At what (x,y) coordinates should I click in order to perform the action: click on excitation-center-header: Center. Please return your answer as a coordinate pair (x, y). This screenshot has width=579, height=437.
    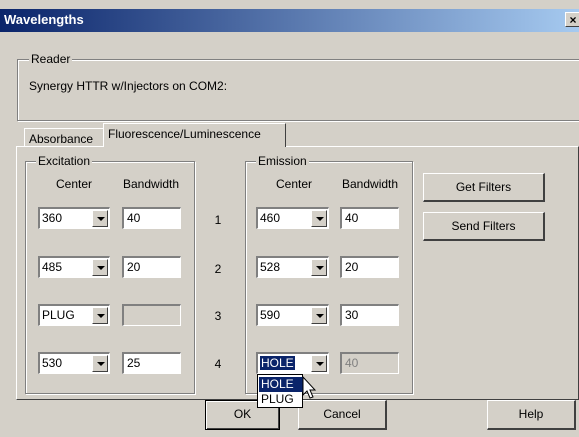
    Looking at the image, I should click on (74, 184).